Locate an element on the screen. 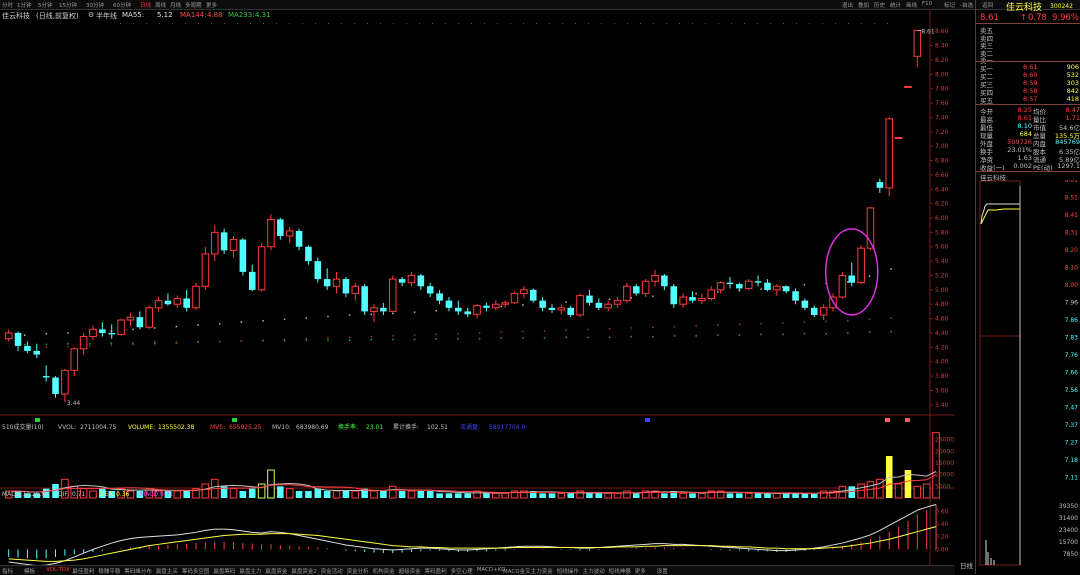  price-tick-label: 4.20 is located at coordinates (942, 347).